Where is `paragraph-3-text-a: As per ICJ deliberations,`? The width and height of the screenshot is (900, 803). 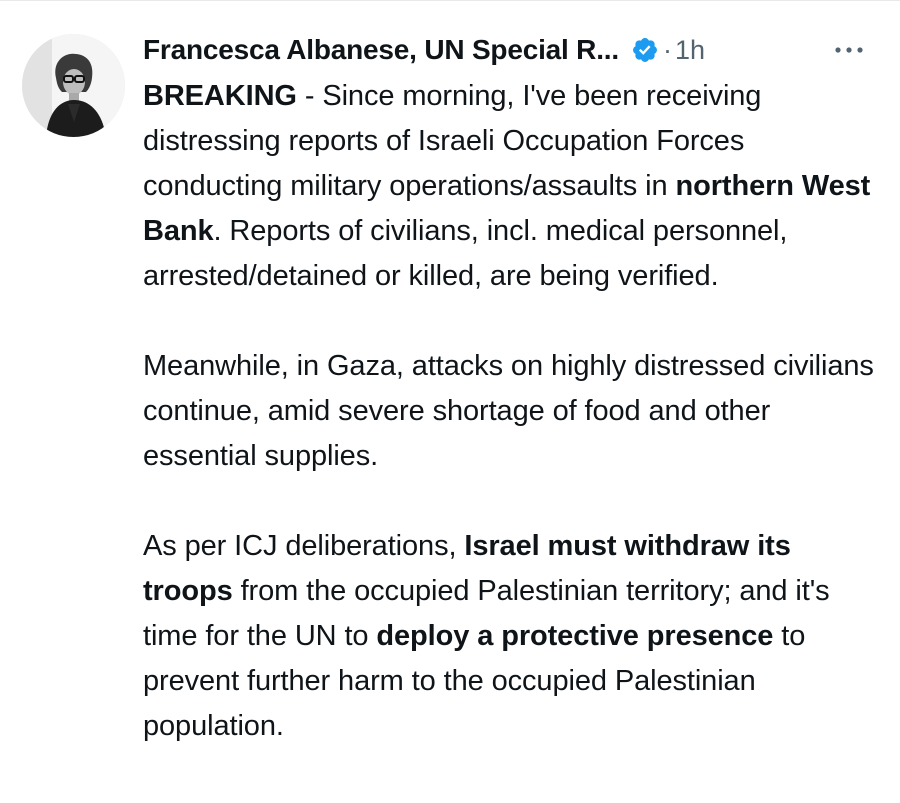
paragraph-3-text-a: As per ICJ deliberations, is located at coordinates (304, 546).